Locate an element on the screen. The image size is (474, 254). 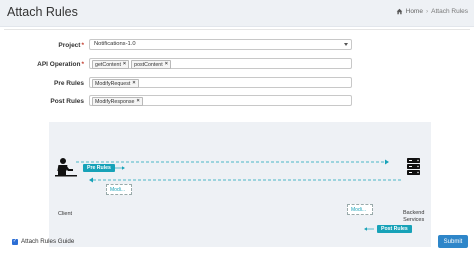
api-operation-label: API Operation* is located at coordinates (60, 64).